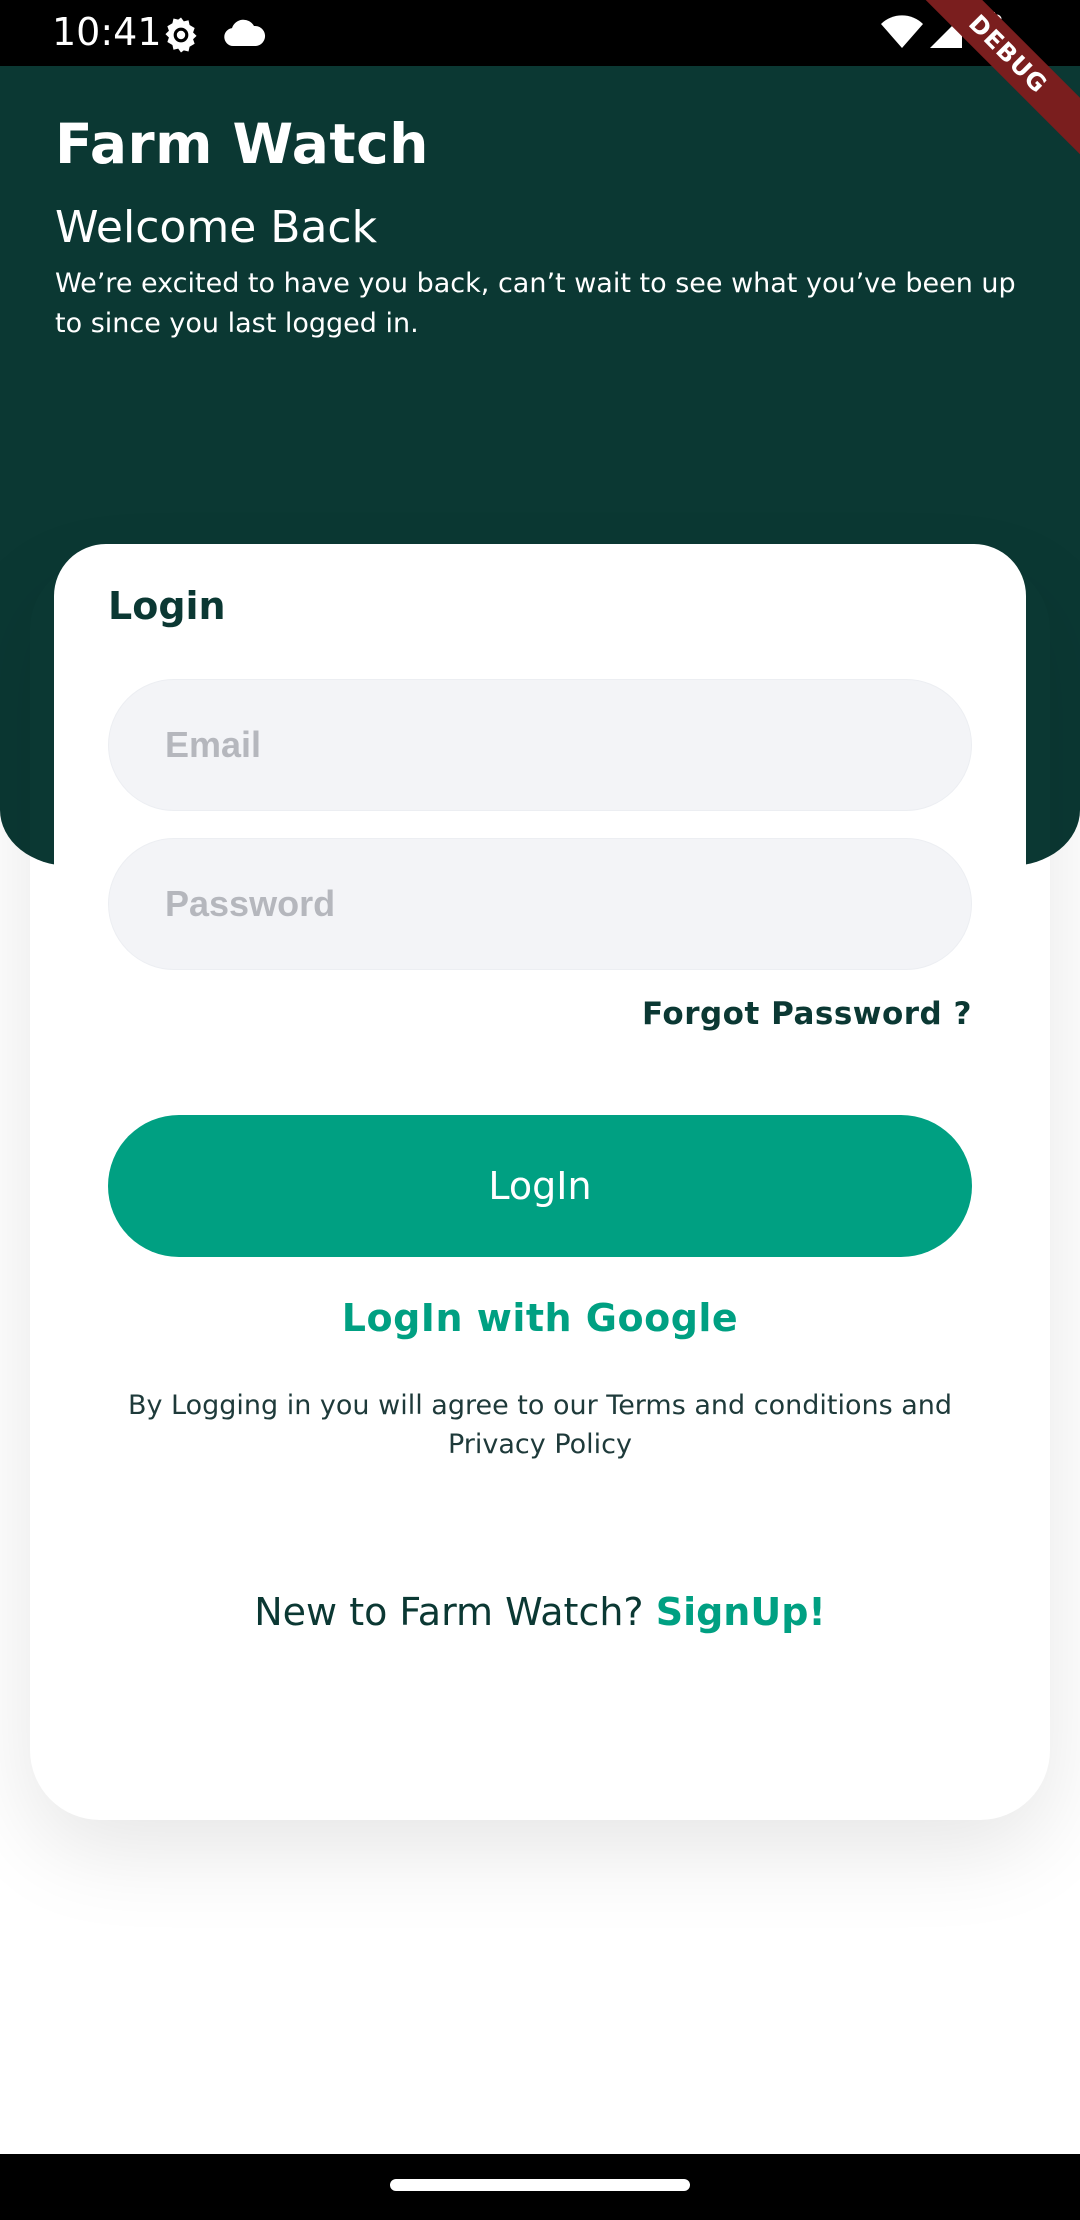 The image size is (1080, 2220). Describe the element at coordinates (741, 1612) in the screenshot. I see `signup-link: SignUp!` at that location.